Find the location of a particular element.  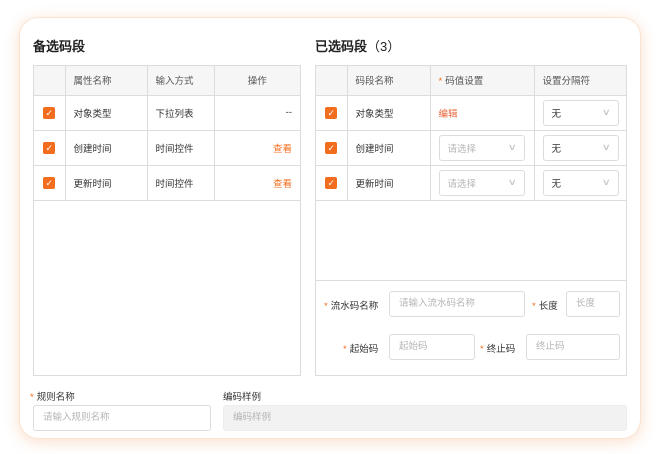

length-label: * 长度 is located at coordinates (545, 305).